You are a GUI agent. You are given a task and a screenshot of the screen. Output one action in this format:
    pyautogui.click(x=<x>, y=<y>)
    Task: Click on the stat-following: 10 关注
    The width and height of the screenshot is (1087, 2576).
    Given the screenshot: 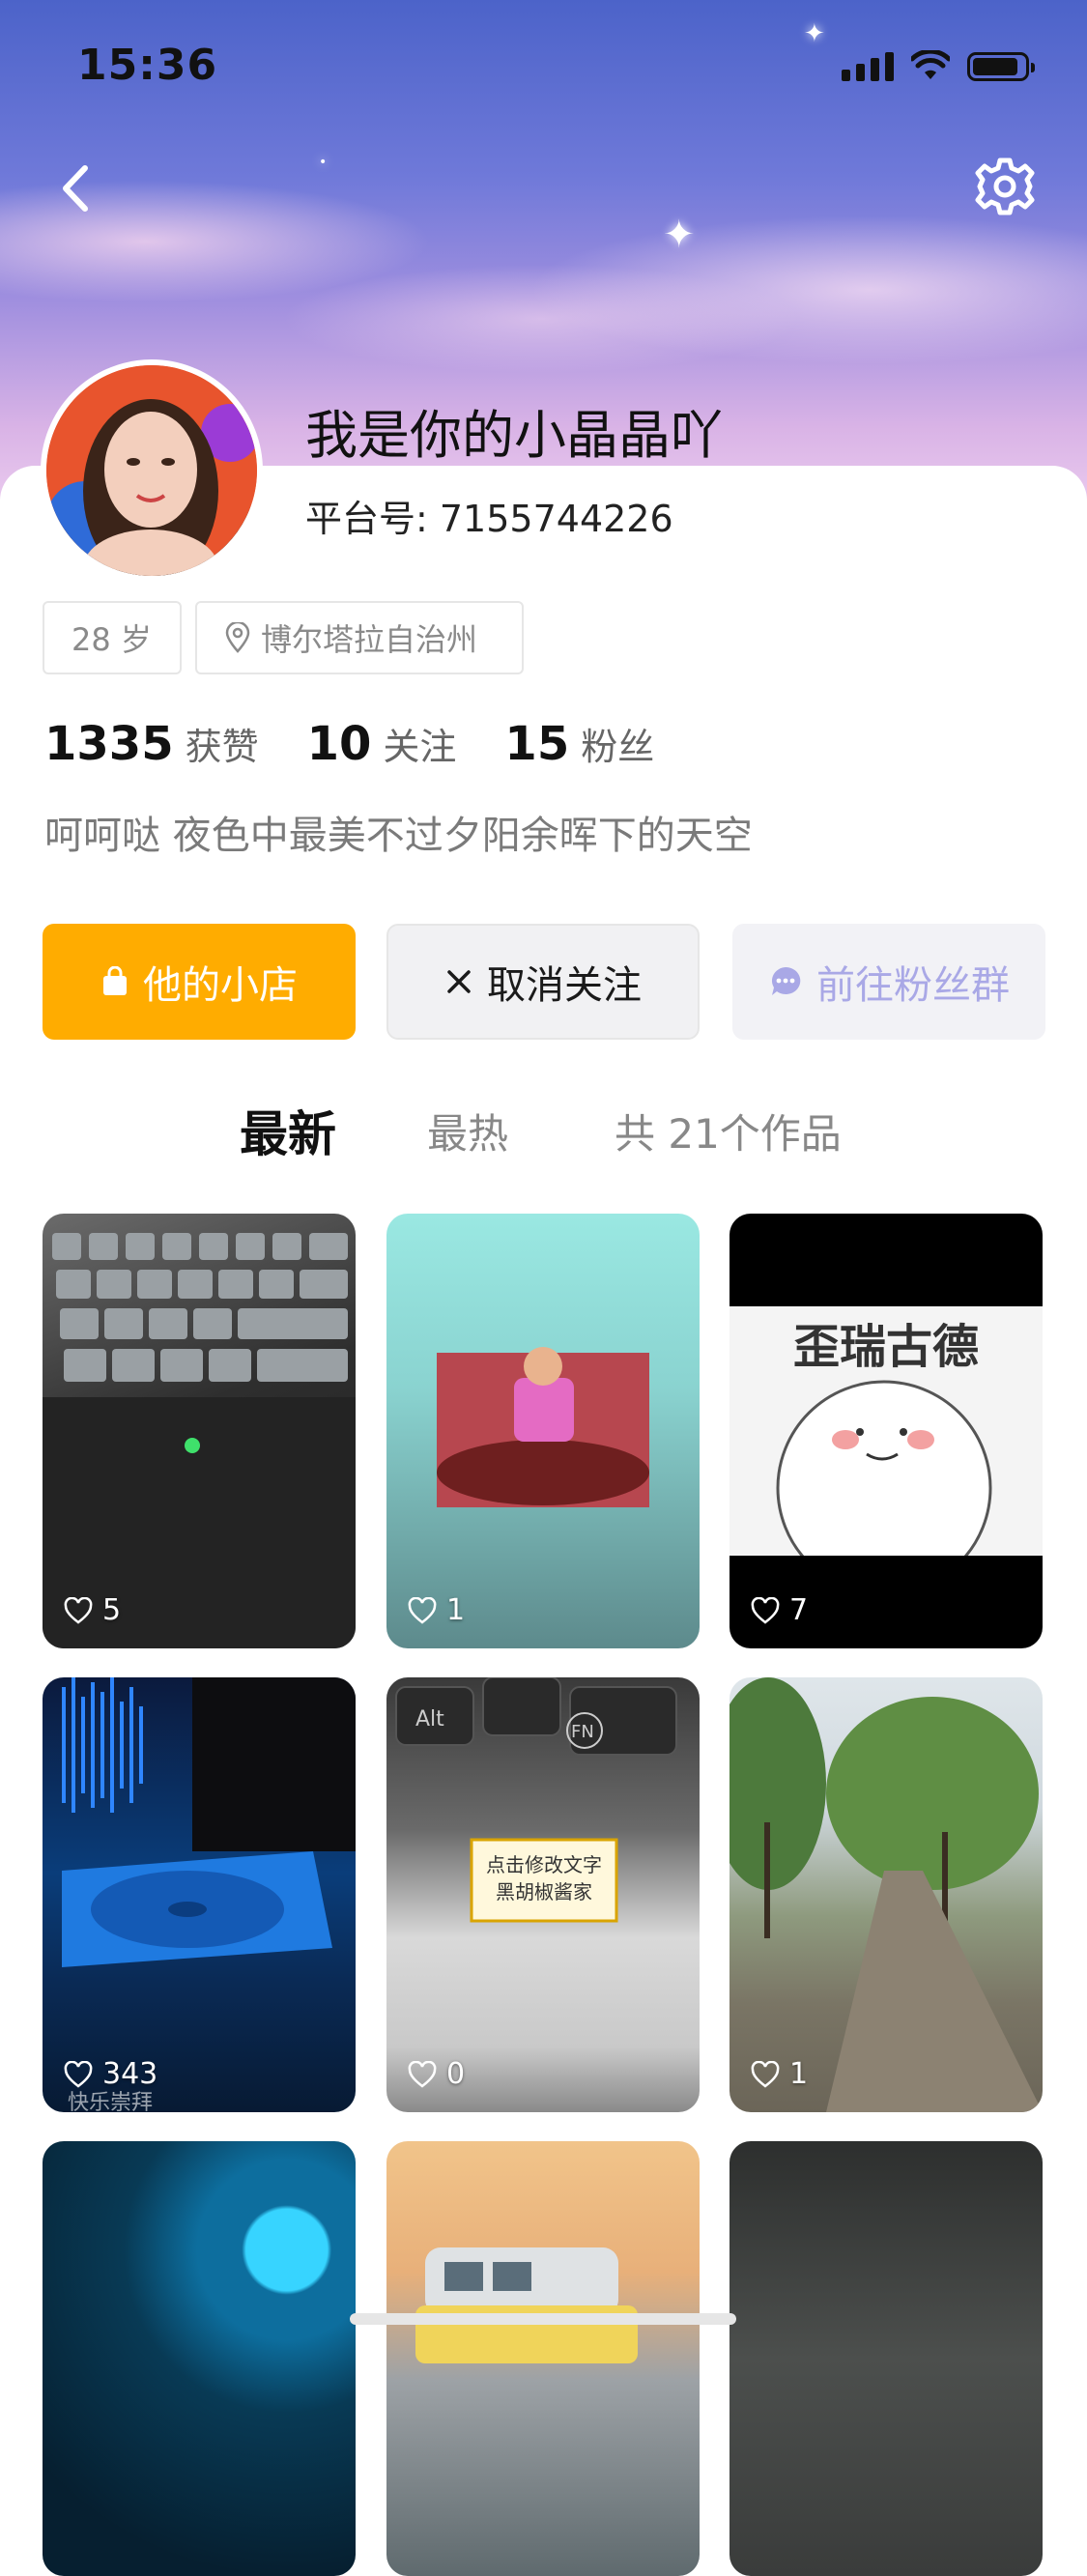 What is the action you would take?
    pyautogui.click(x=382, y=744)
    